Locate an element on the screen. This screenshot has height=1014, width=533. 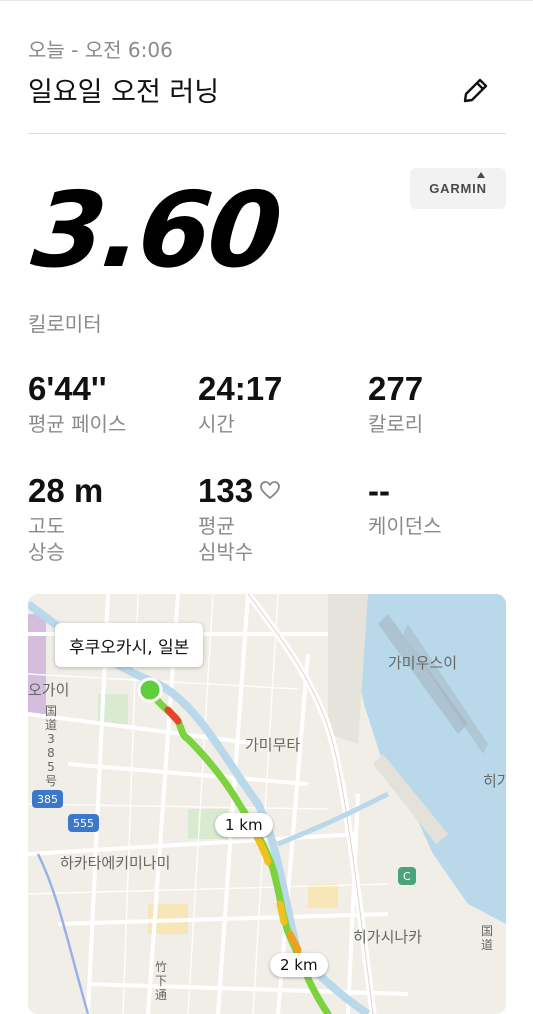
distance-unit: 킬로미터 is located at coordinates (65, 324).